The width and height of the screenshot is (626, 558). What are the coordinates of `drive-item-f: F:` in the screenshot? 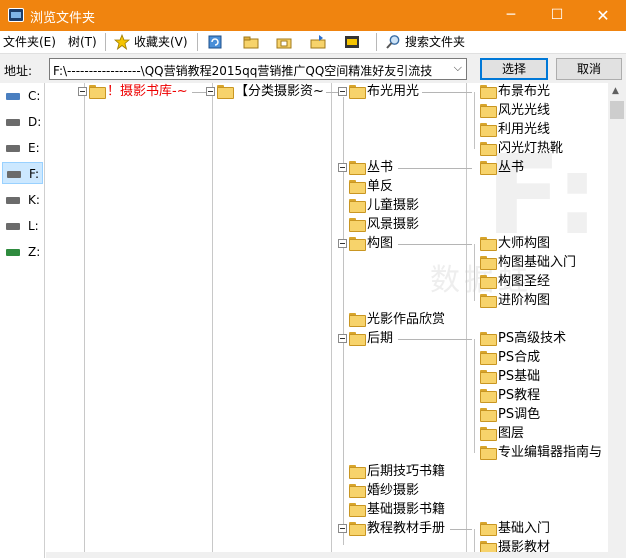 It's located at (22, 173).